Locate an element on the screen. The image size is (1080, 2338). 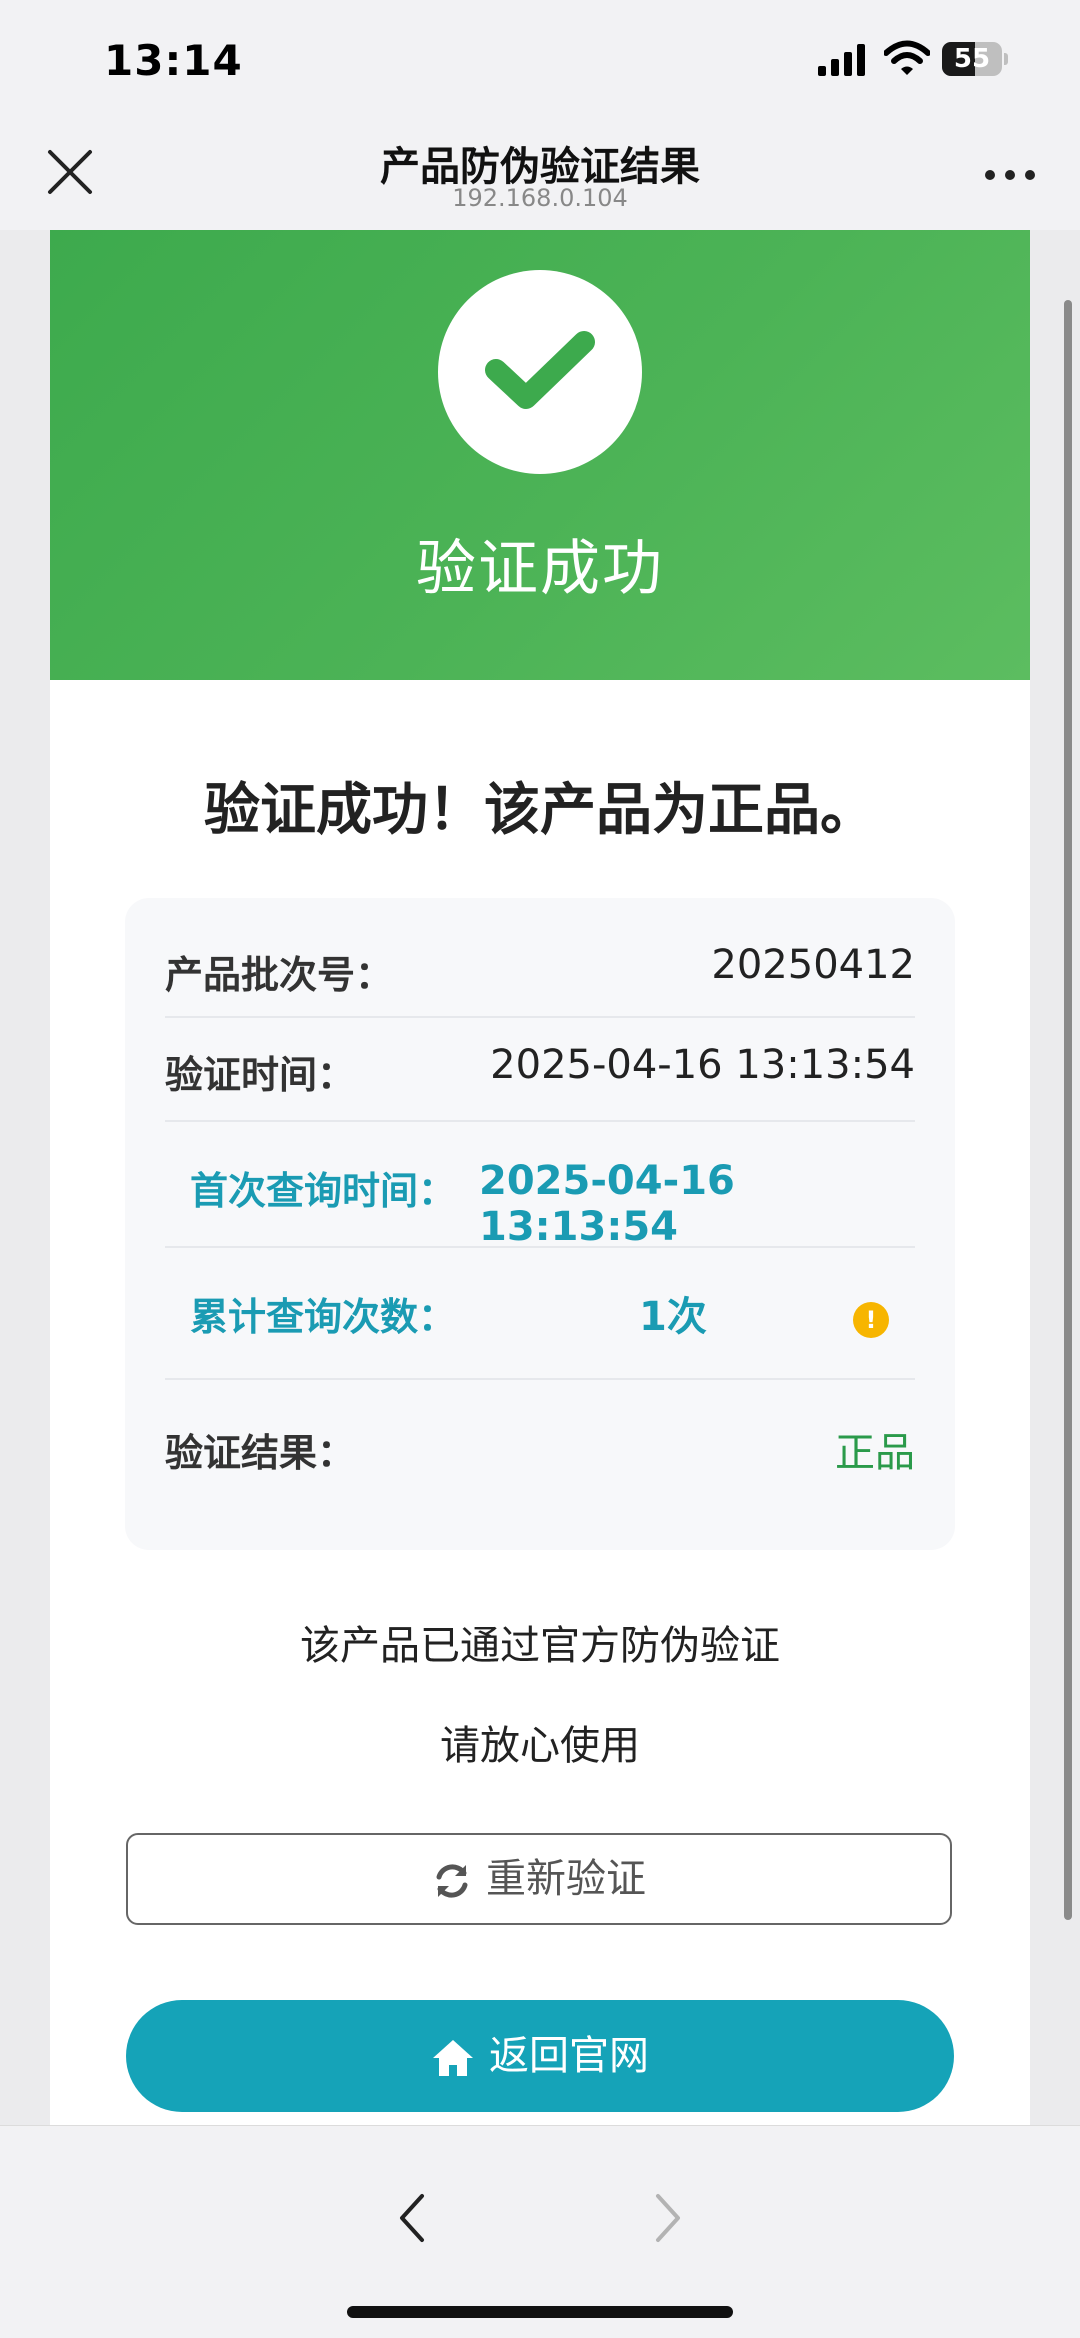
info-row-result: 验证结果： 正品 is located at coordinates (540, 1445).